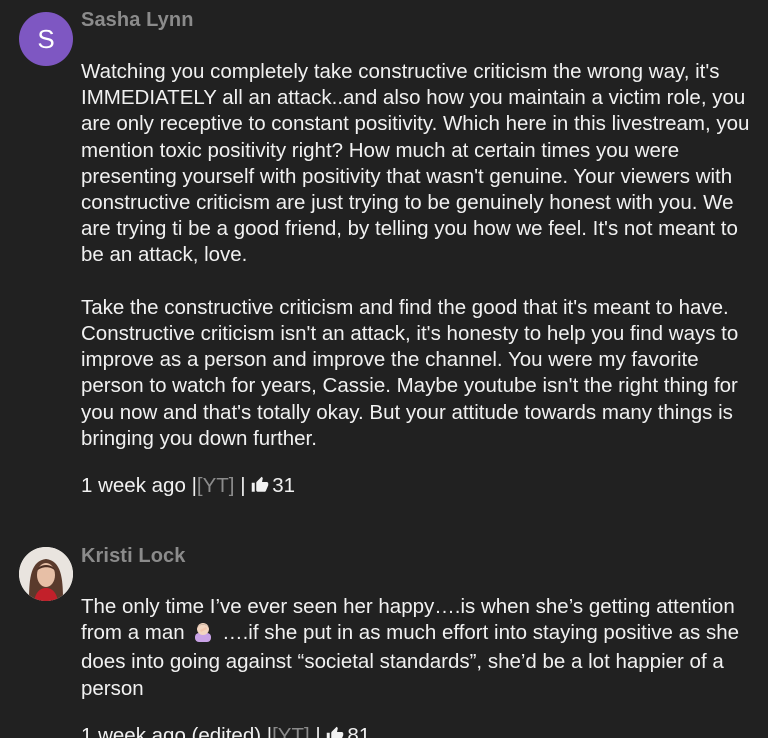 Image resolution: width=768 pixels, height=738 pixels. Describe the element at coordinates (46, 574) in the screenshot. I see `avatar` at that location.